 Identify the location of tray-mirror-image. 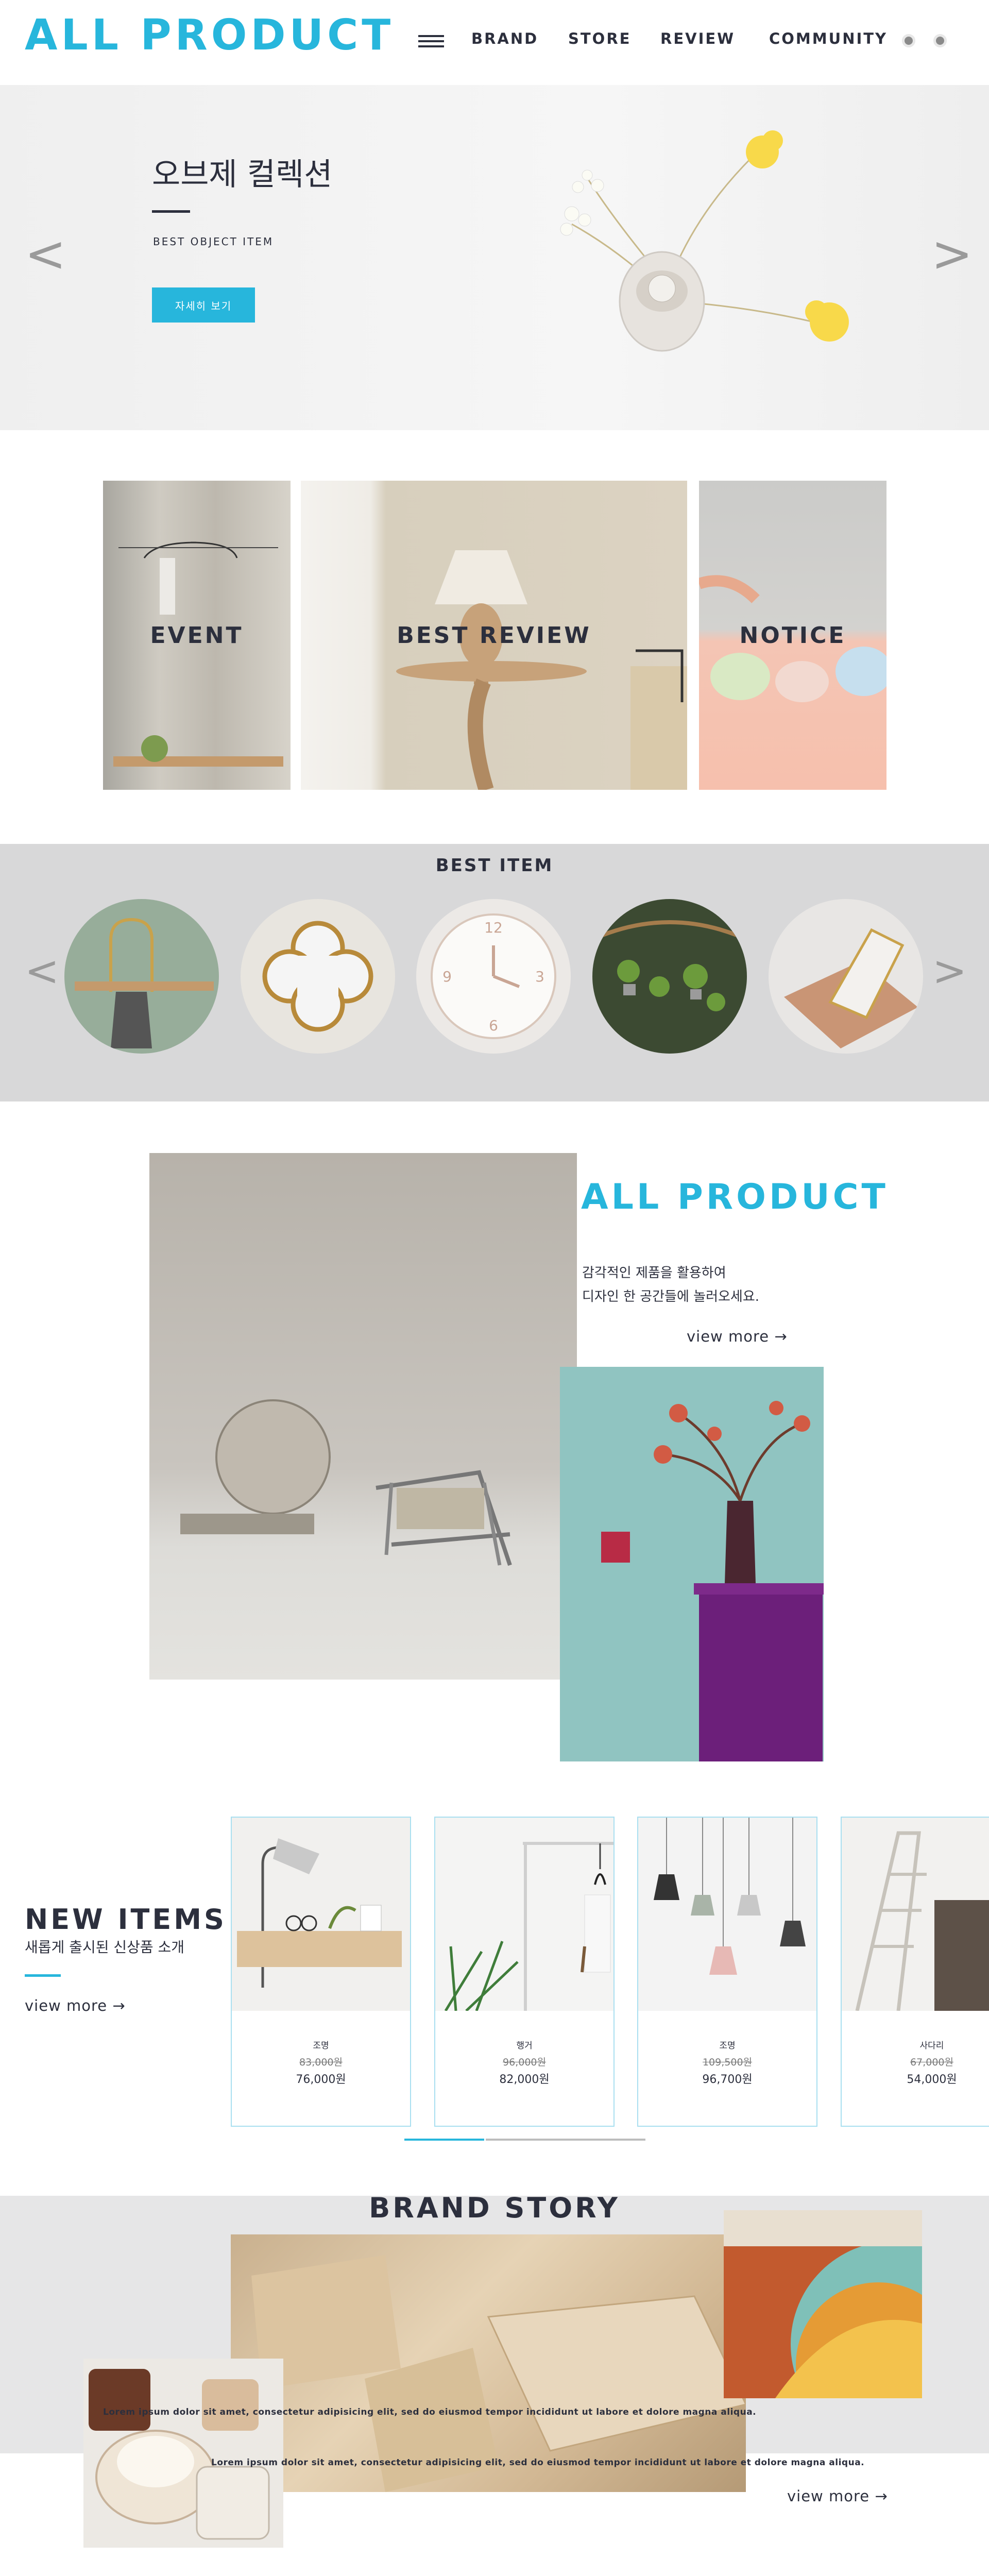
(851, 988).